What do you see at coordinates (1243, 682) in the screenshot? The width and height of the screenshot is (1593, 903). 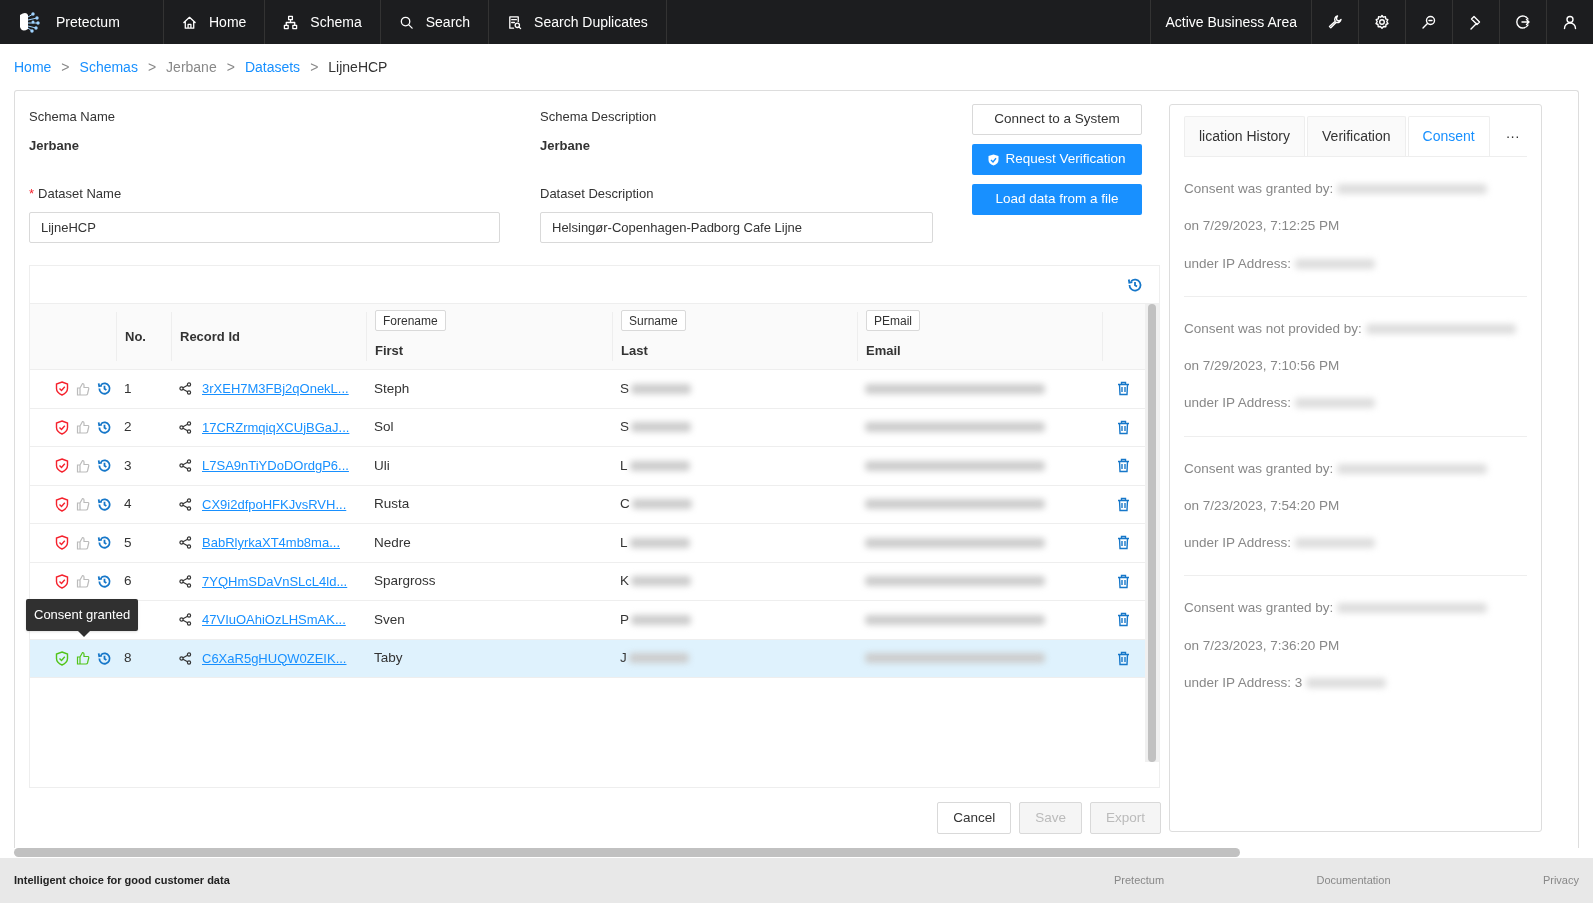 I see `ip-address-label: under IP Address: 3` at bounding box center [1243, 682].